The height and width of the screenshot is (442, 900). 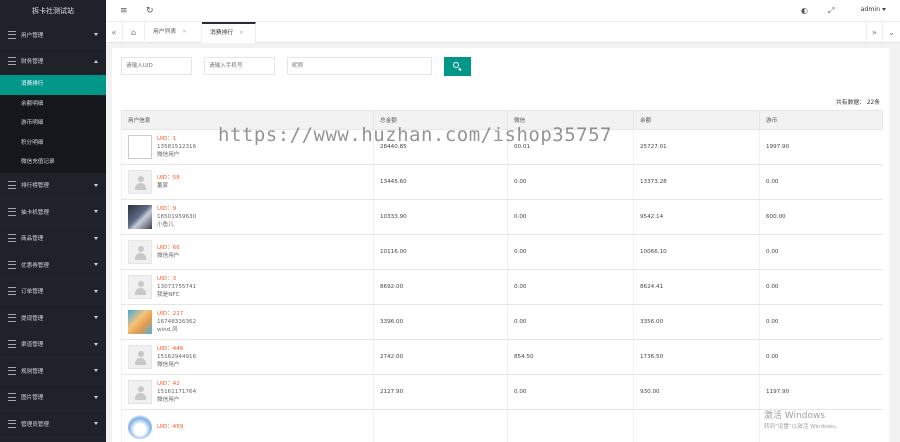 I want to click on sidebar-item-5: 优惠券管理, so click(x=53, y=265).